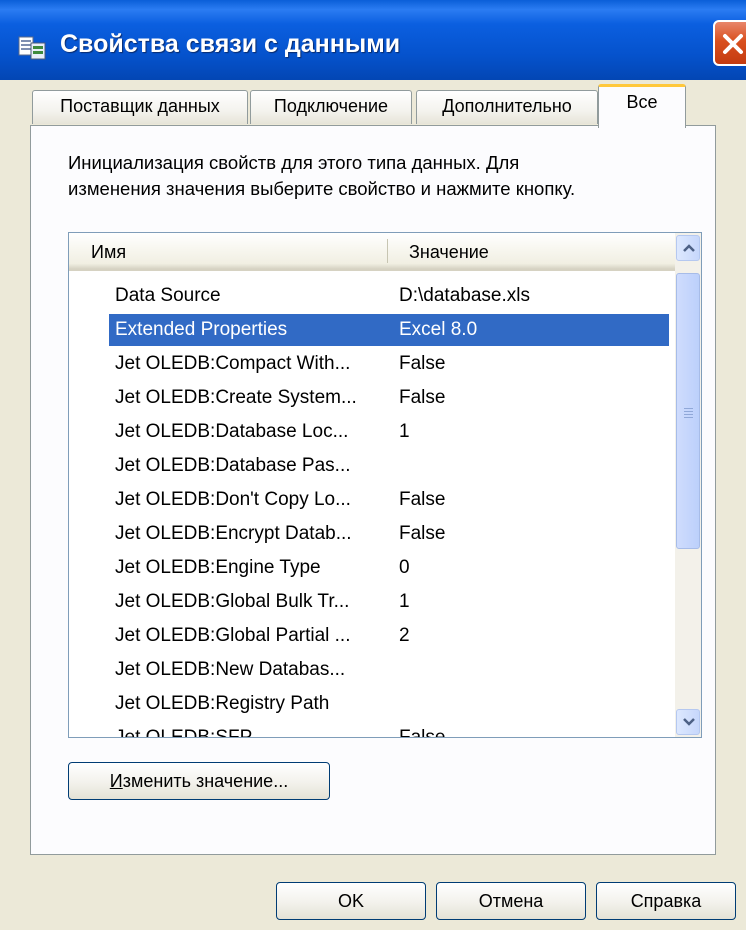 This screenshot has height=930, width=746. Describe the element at coordinates (733, 44) in the screenshot. I see `close-icon` at that location.